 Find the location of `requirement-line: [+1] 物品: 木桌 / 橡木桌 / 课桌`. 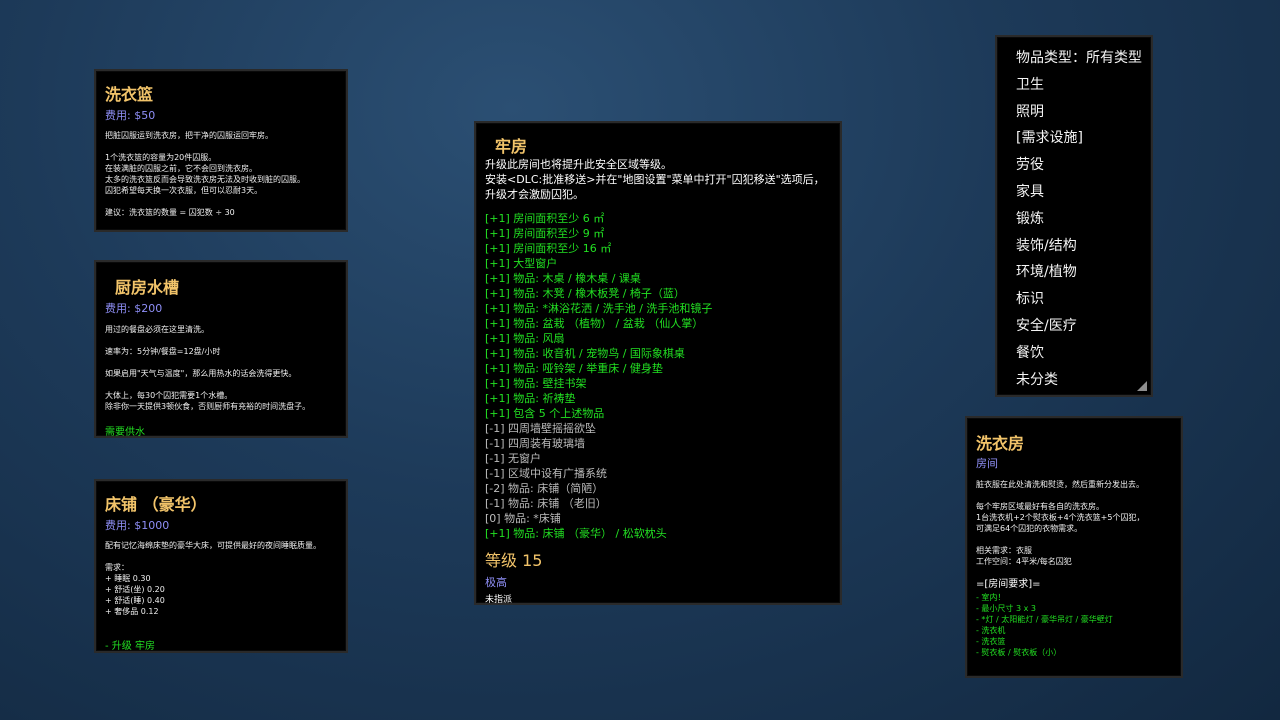

requirement-line: [+1] 物品: 木桌 / 橡木桌 / 课桌 is located at coordinates (563, 278).